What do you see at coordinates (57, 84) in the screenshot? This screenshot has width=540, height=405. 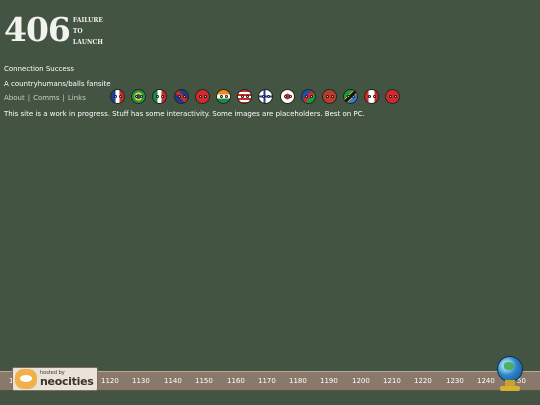 I see `site-tagline: A countryhumans/balls fansite` at bounding box center [57, 84].